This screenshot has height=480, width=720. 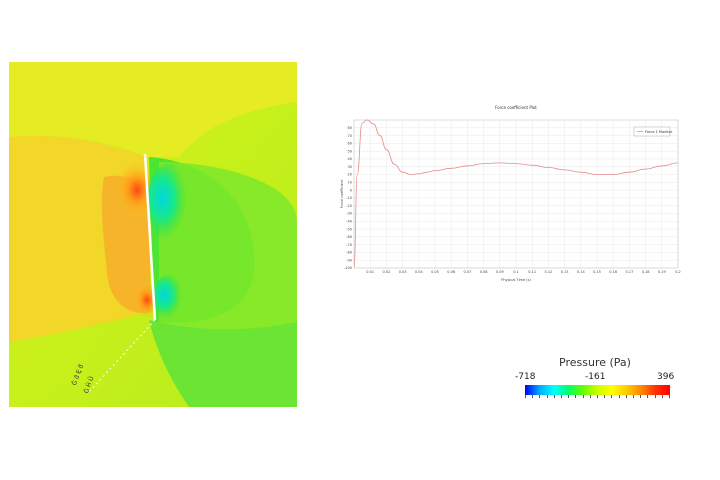 I want to click on y-tick-label: -100, so click(x=348, y=268).